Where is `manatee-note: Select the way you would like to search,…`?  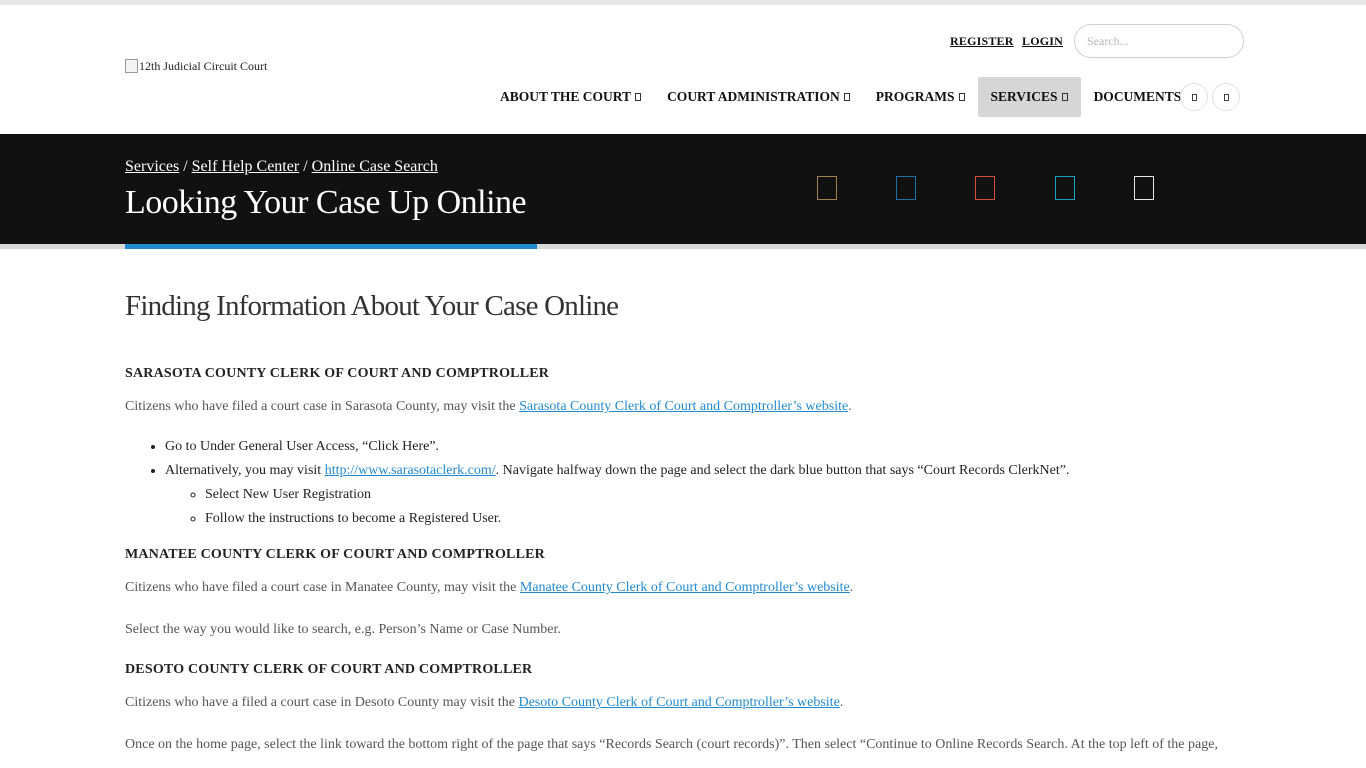 manatee-note: Select the way you would like to search,… is located at coordinates (343, 629).